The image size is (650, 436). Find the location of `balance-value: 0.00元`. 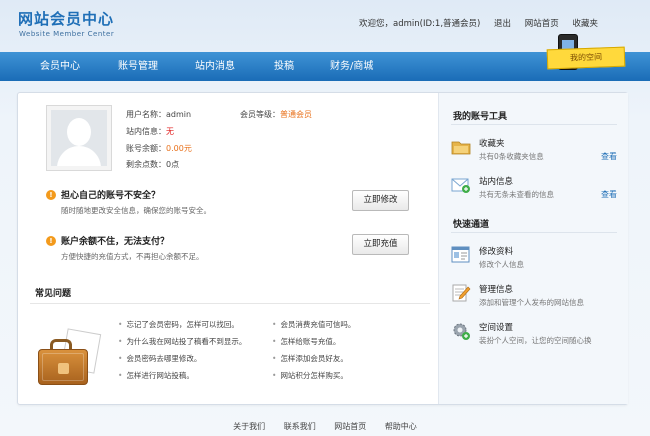

balance-value: 0.00元 is located at coordinates (179, 148).